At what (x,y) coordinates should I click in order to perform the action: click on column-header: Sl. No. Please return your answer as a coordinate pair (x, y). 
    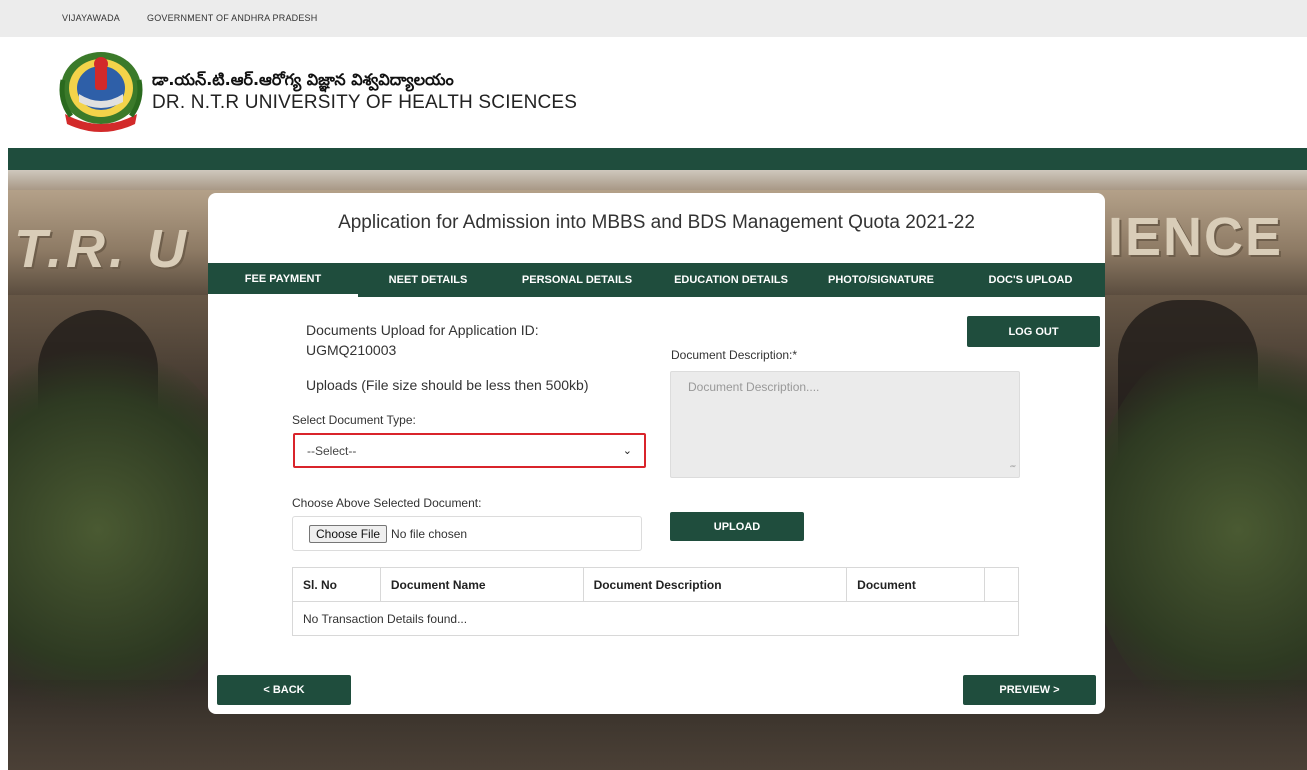
    Looking at the image, I should click on (336, 584).